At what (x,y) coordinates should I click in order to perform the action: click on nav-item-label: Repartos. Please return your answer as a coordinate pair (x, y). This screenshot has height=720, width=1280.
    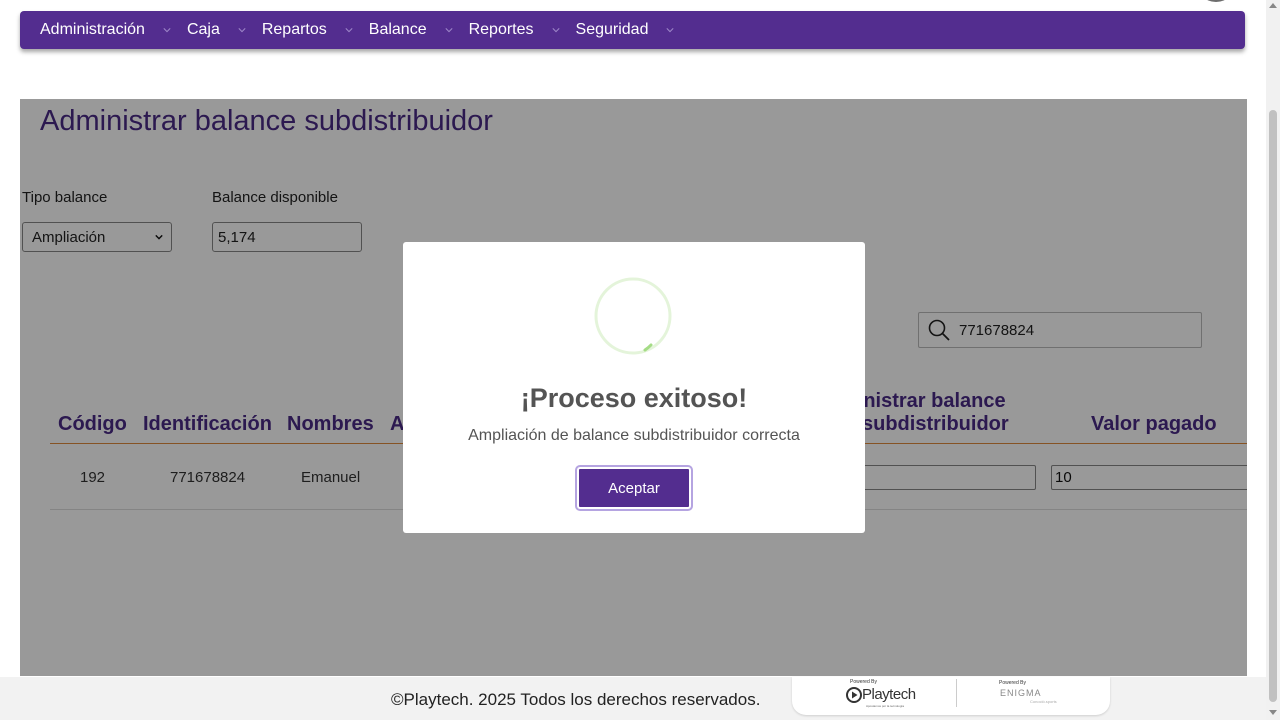
    Looking at the image, I should click on (294, 29).